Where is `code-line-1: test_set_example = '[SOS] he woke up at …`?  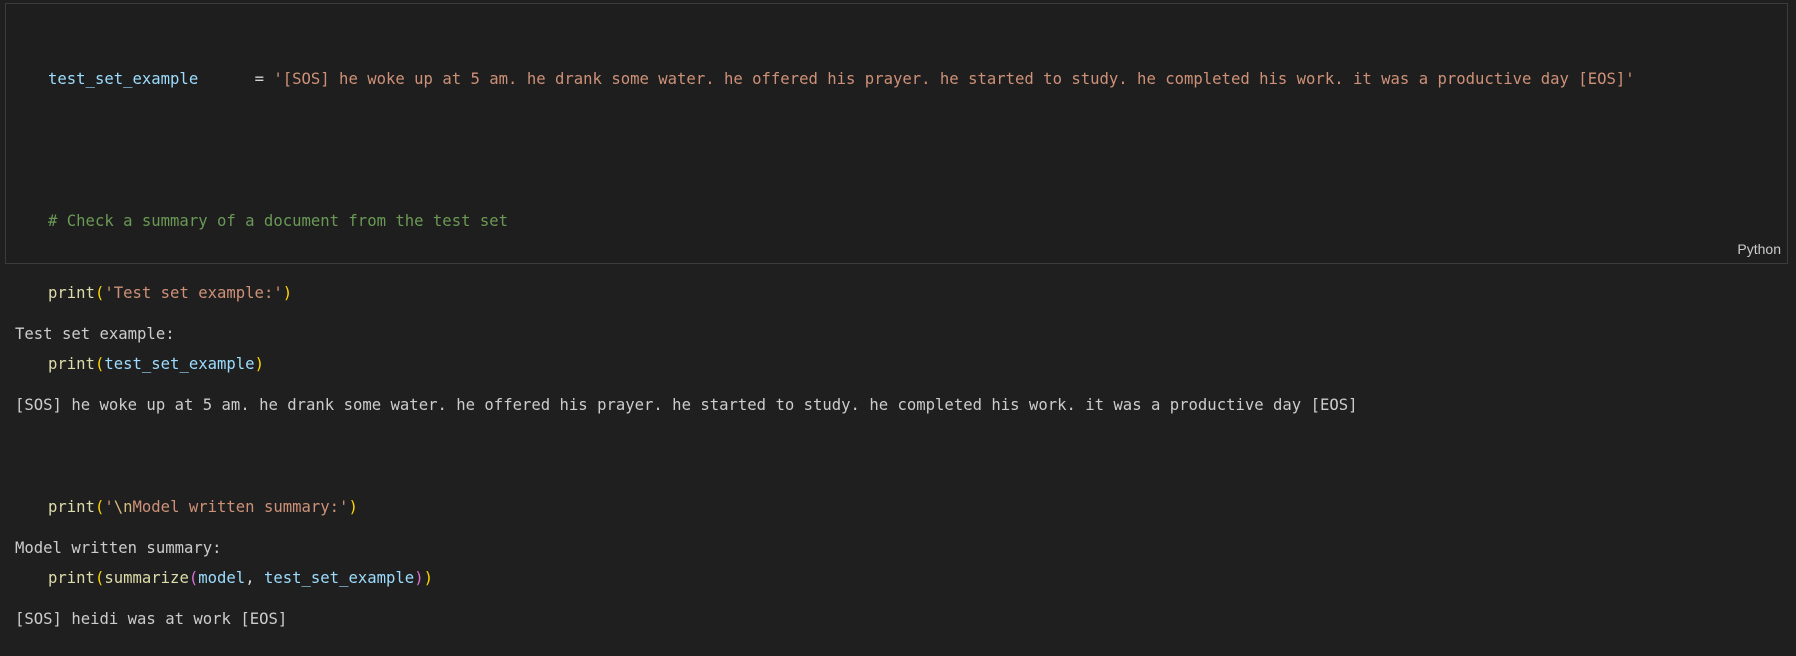 code-line-1: test_set_example = '[SOS] he woke up at … is located at coordinates (841, 80).